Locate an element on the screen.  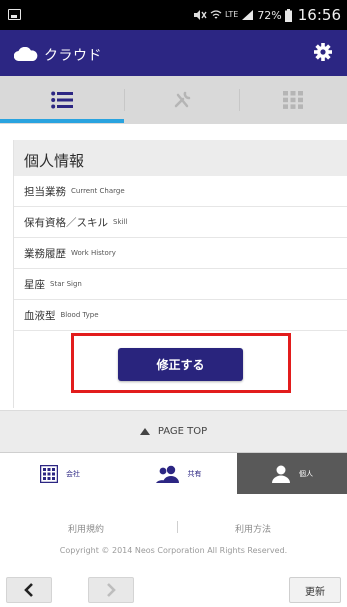
tab-grid is located at coordinates (293, 100).